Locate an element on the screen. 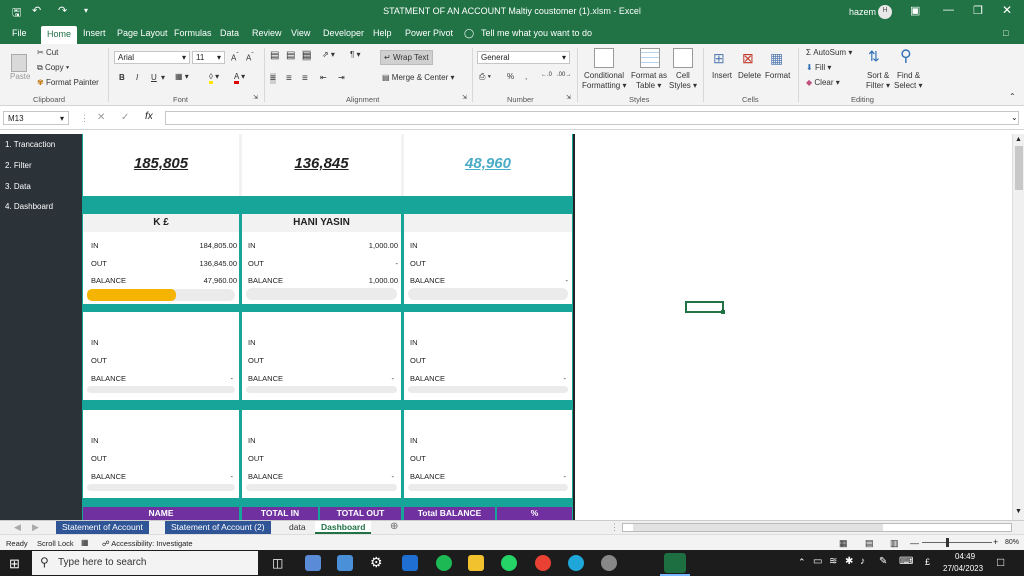 The image size is (1024, 576). format-painter-button: ✾ Format Painter is located at coordinates (68, 82).